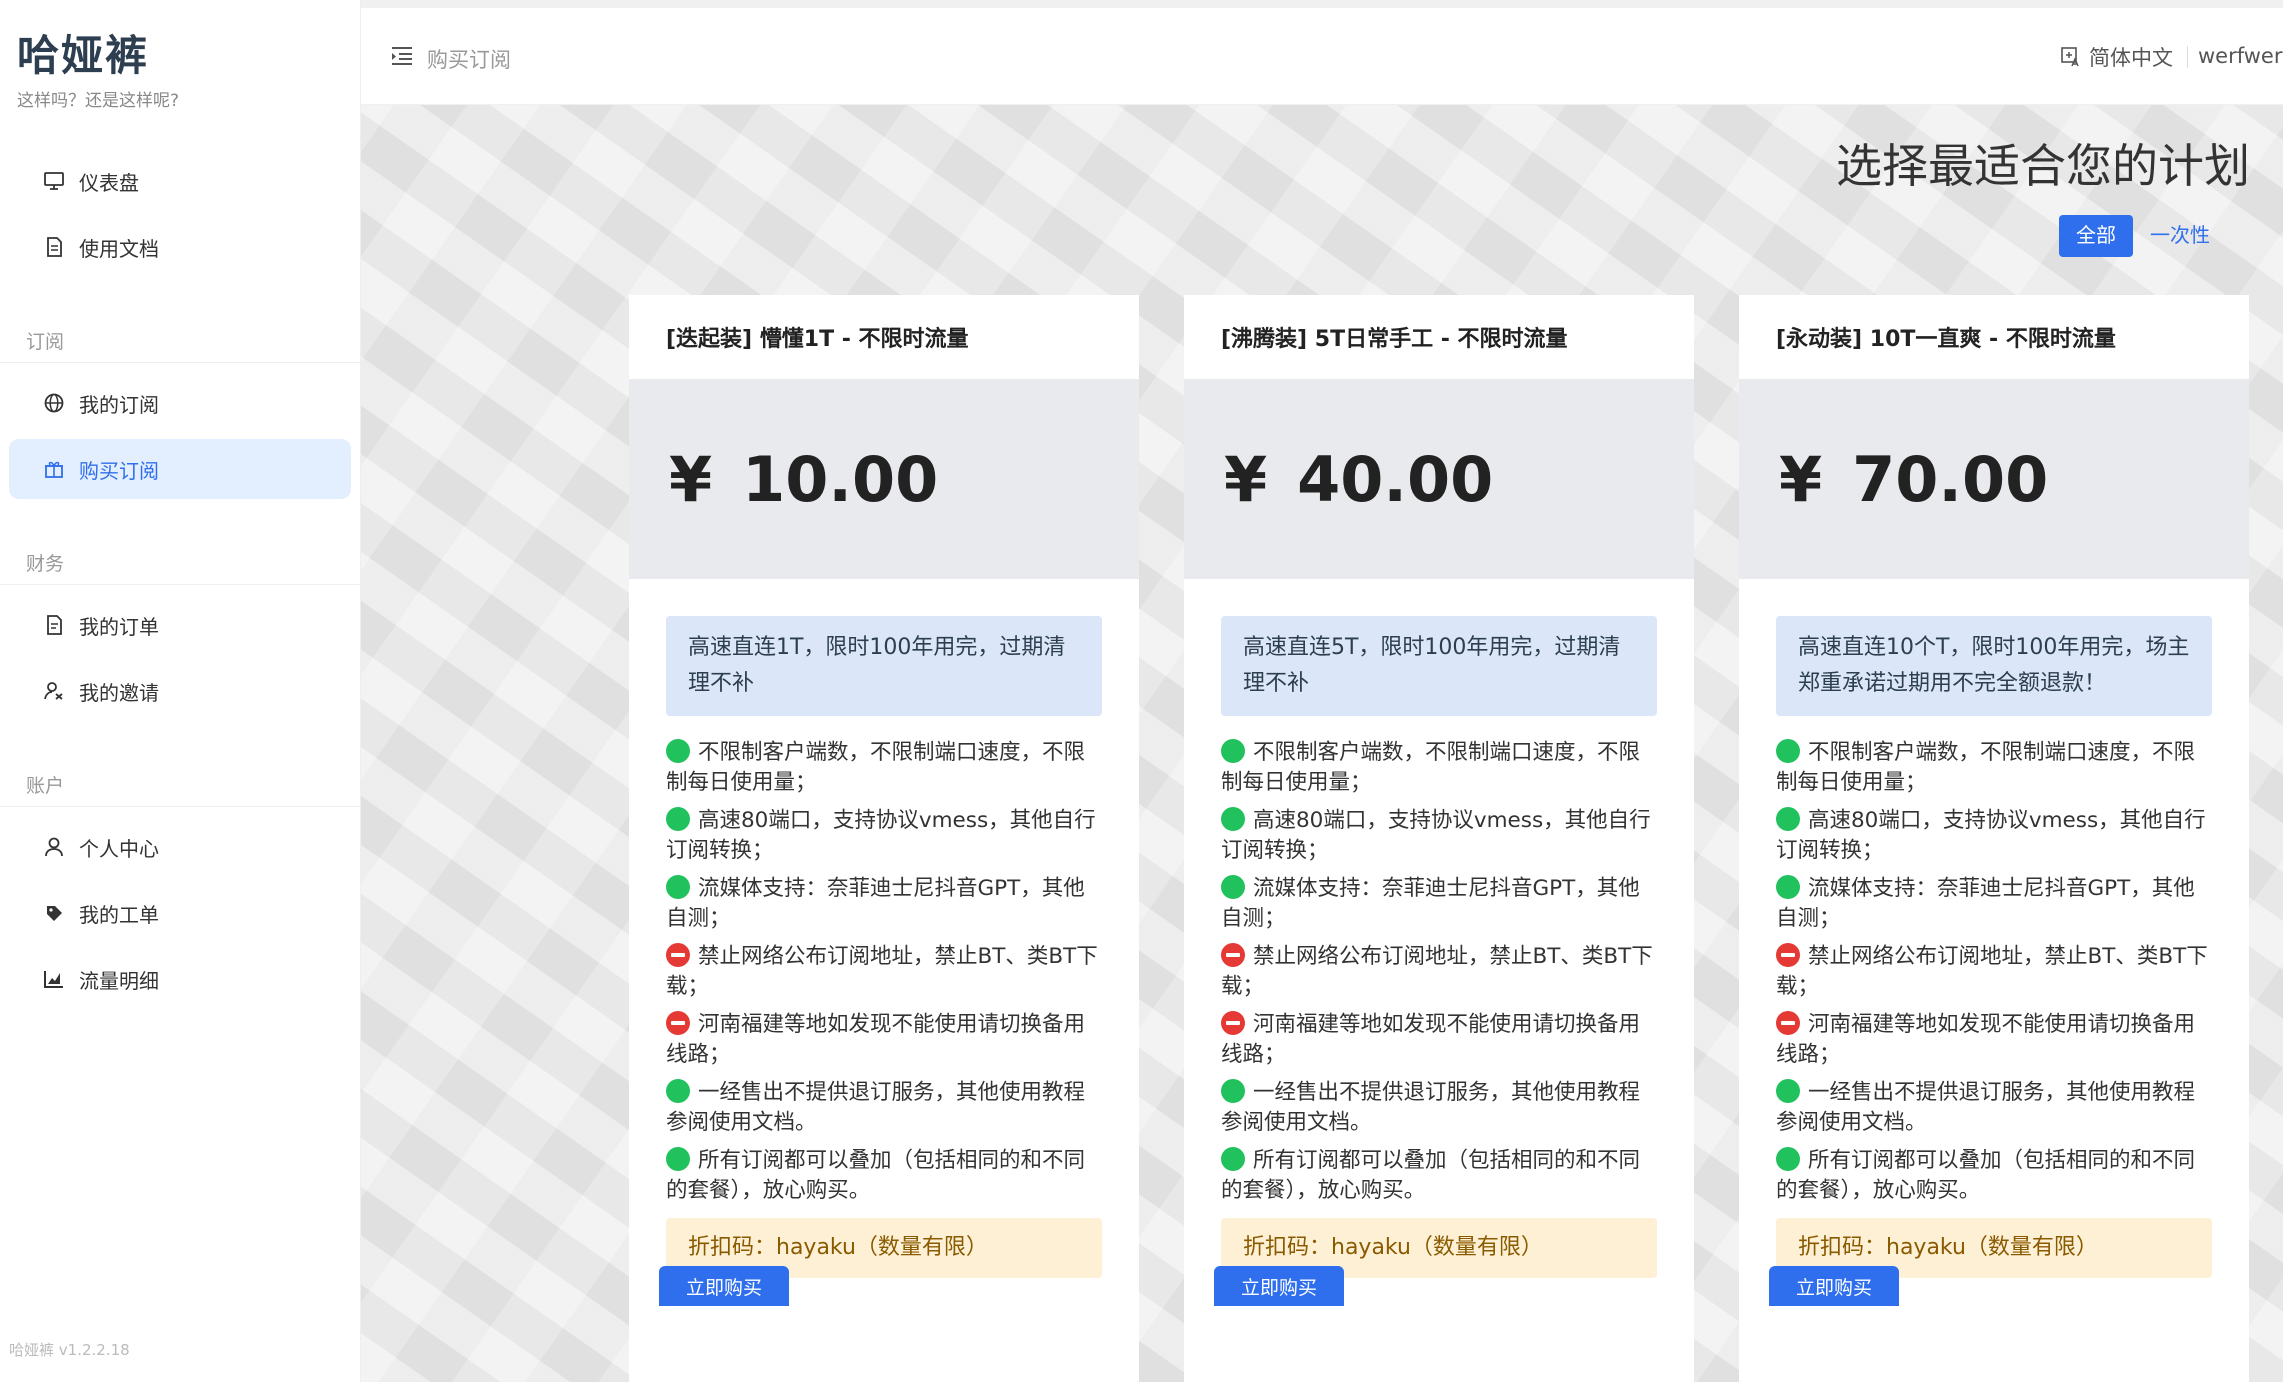  What do you see at coordinates (180, 786) in the screenshot?
I see `nav-section-account: 账户` at bounding box center [180, 786].